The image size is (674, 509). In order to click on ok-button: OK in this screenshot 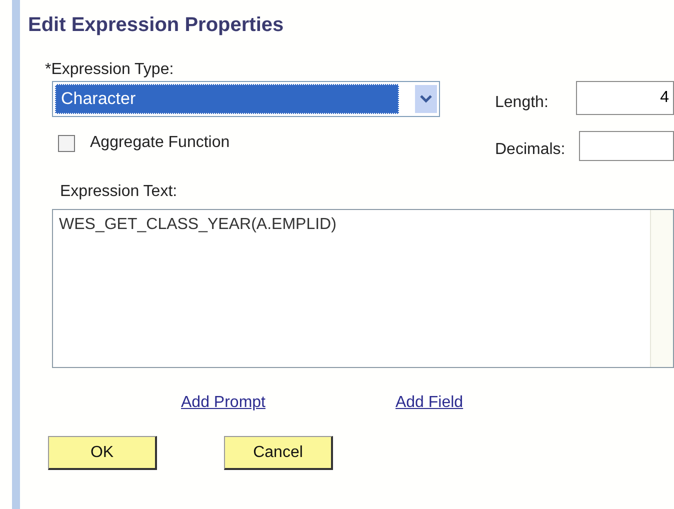, I will do `click(102, 453)`.